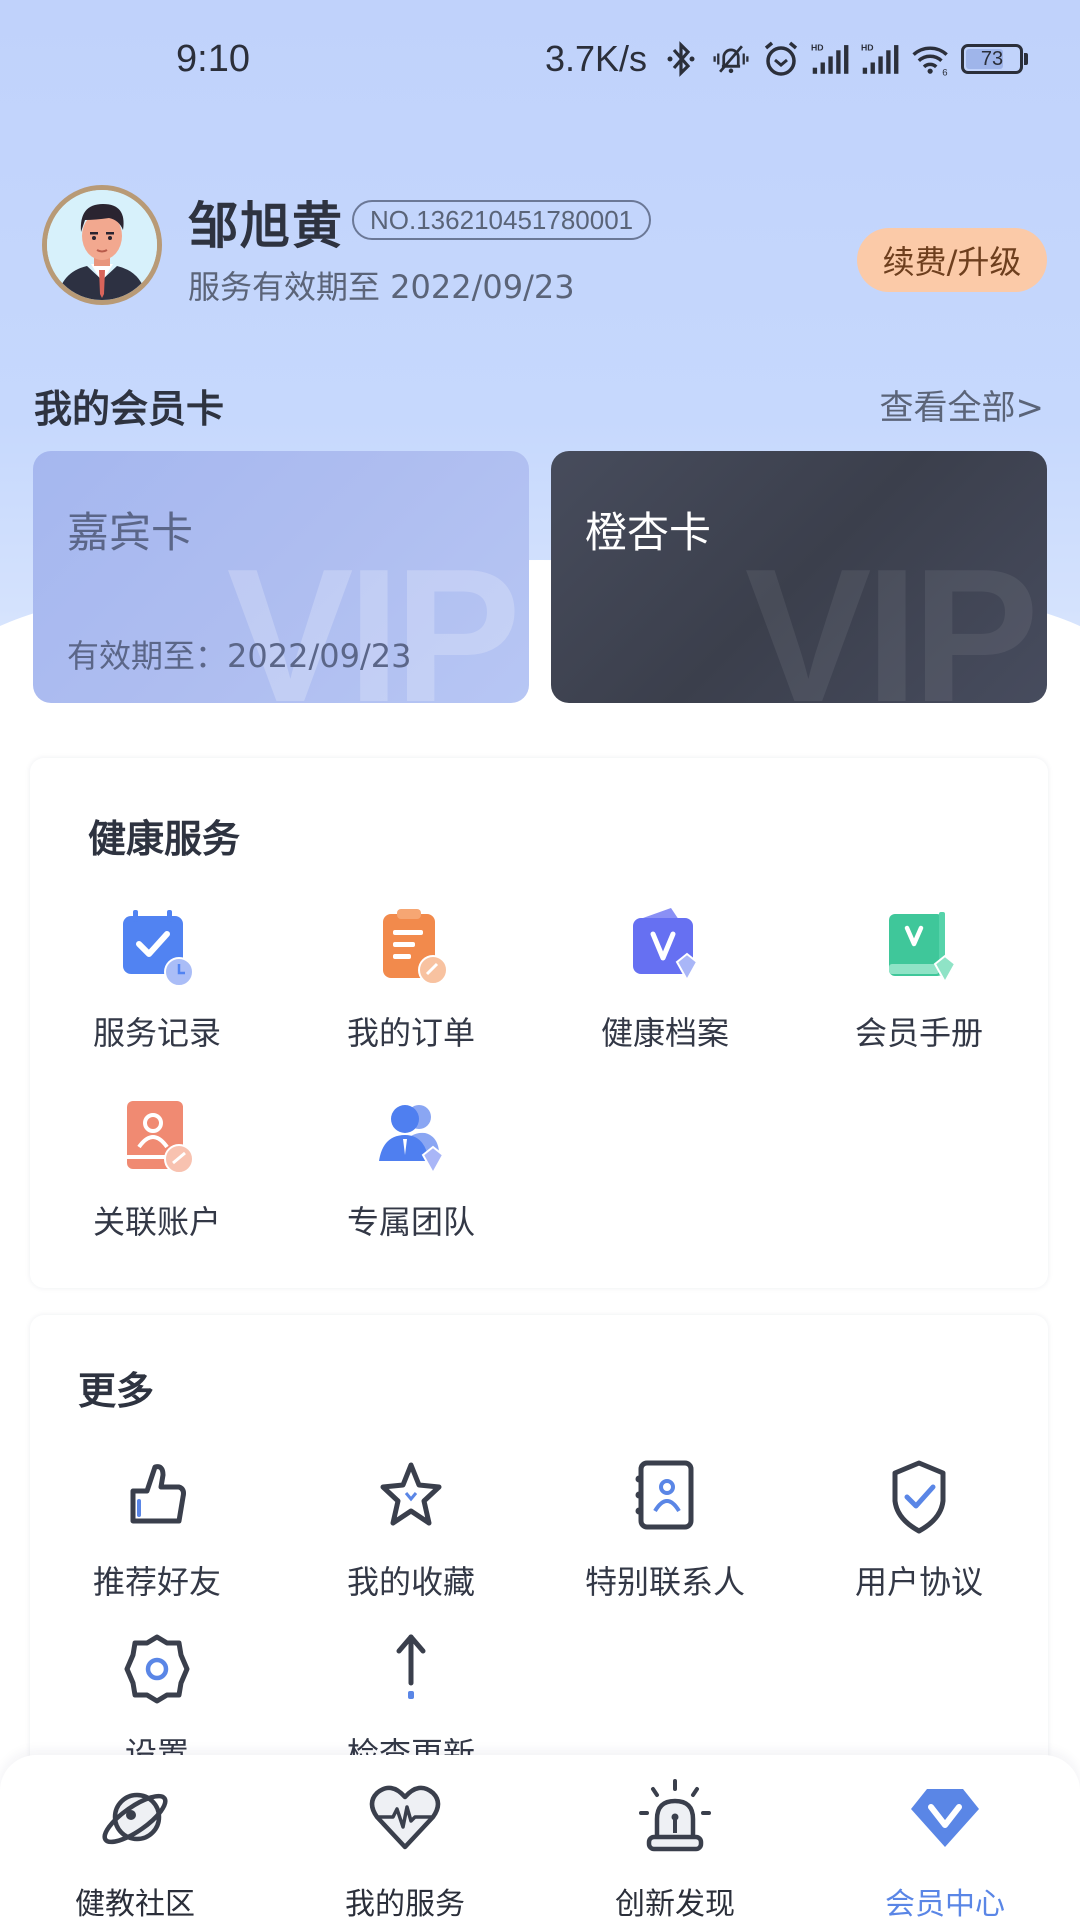  I want to click on user-name: 邹旭黄, so click(266, 226).